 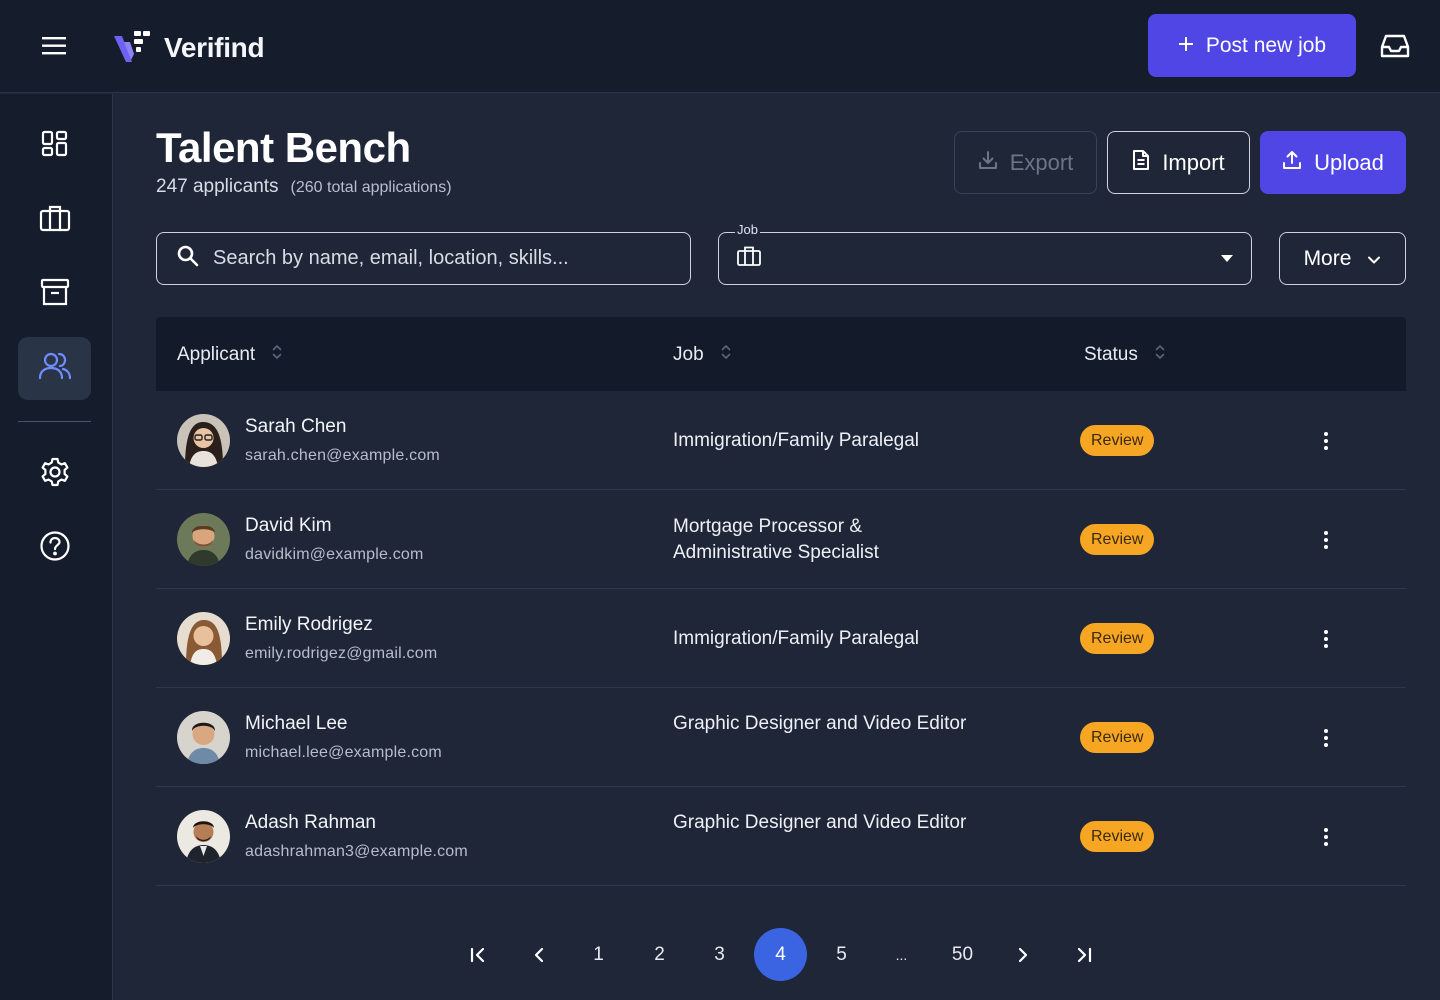 What do you see at coordinates (477, 954) in the screenshot?
I see `first-page-icon` at bounding box center [477, 954].